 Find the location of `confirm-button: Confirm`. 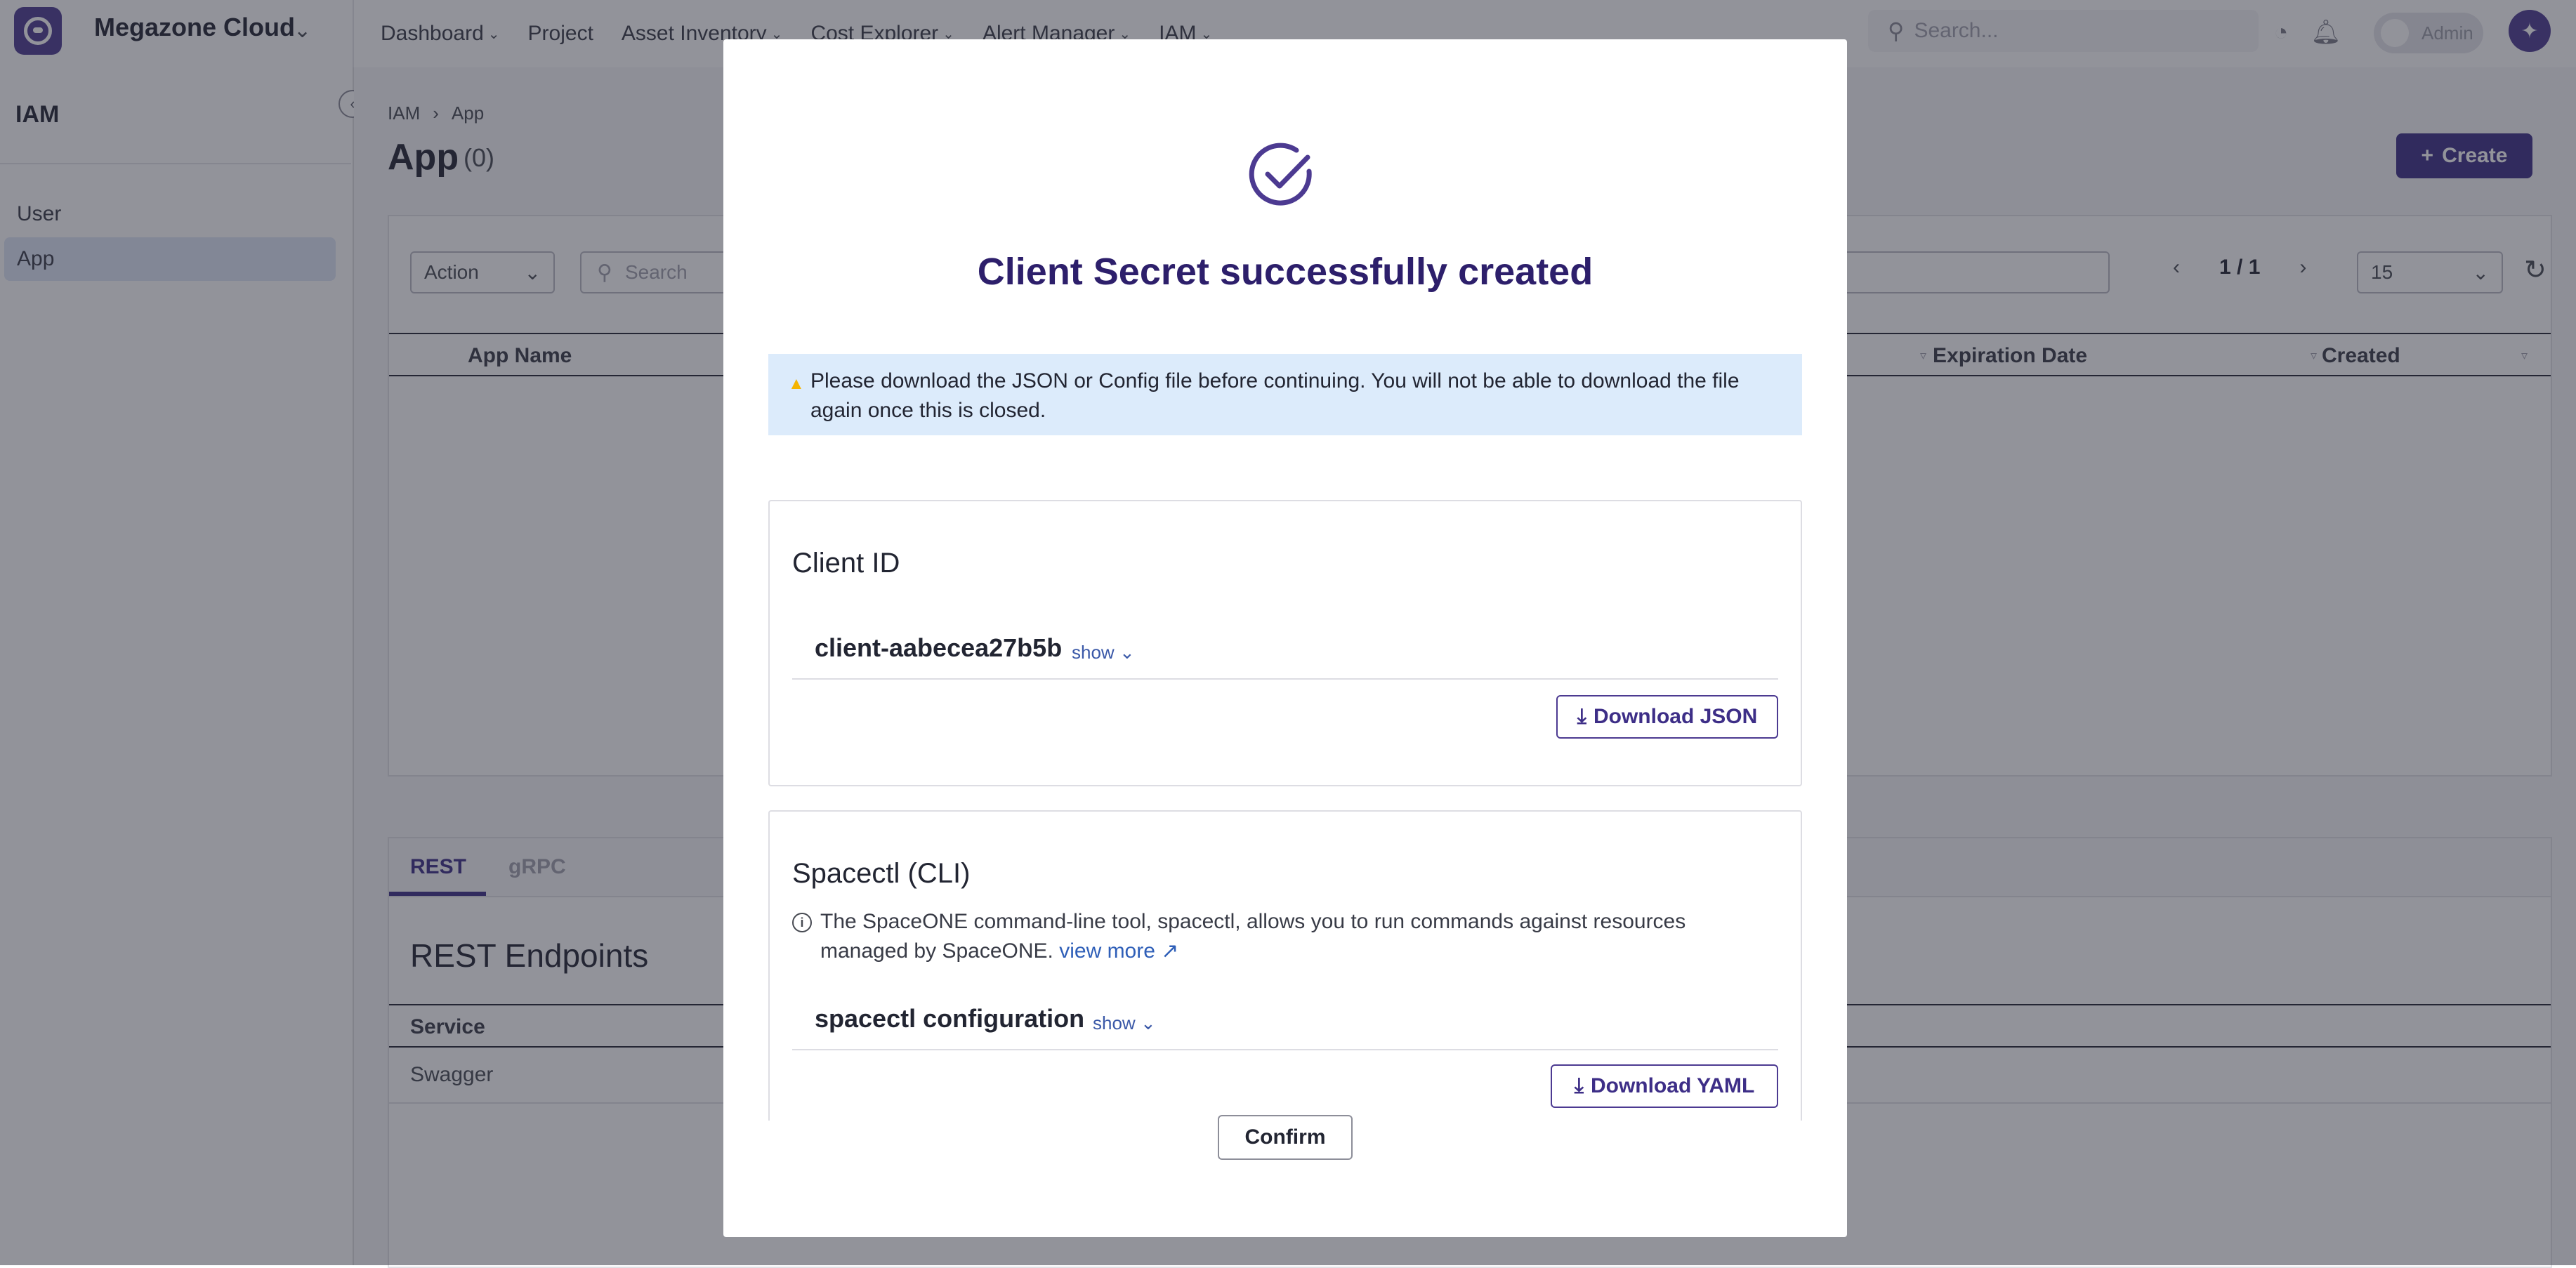

confirm-button: Confirm is located at coordinates (1285, 1137).